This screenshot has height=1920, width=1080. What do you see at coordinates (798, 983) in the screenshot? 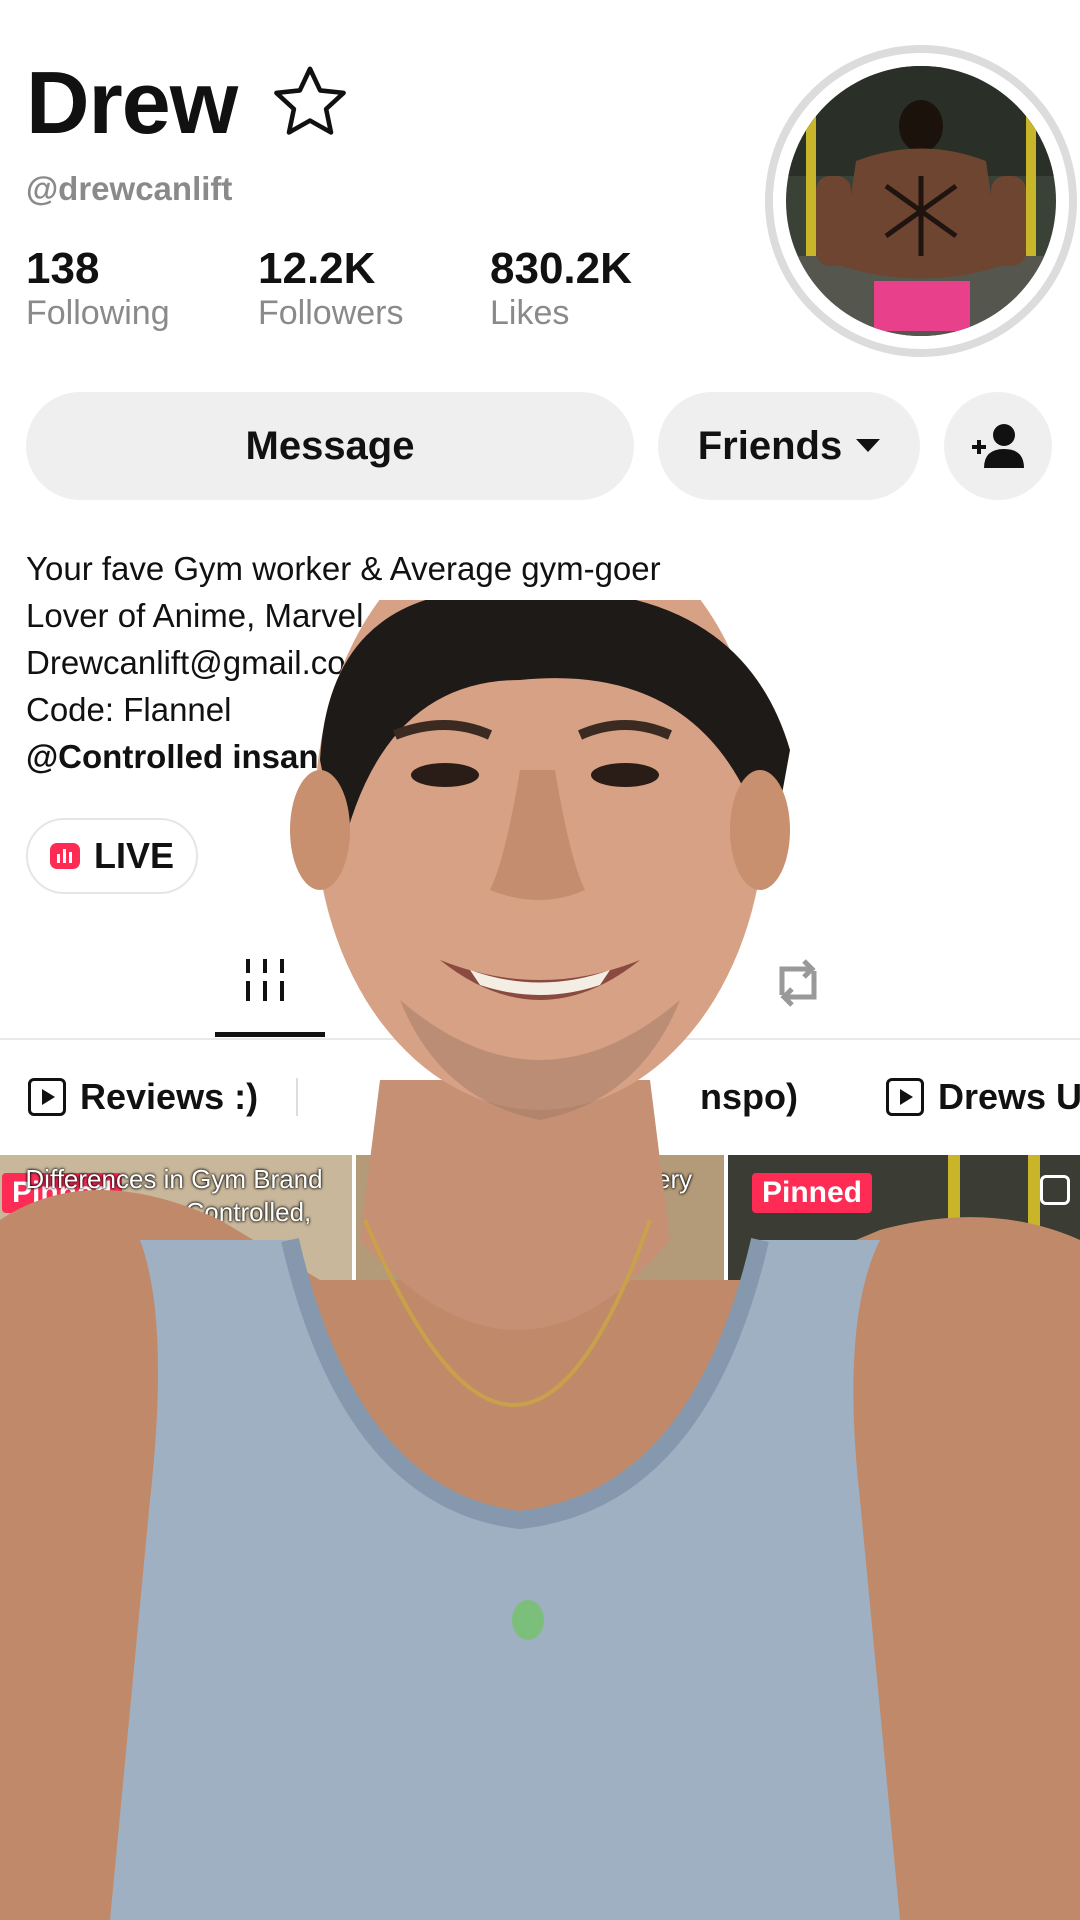
I see `reposts-icon` at bounding box center [798, 983].